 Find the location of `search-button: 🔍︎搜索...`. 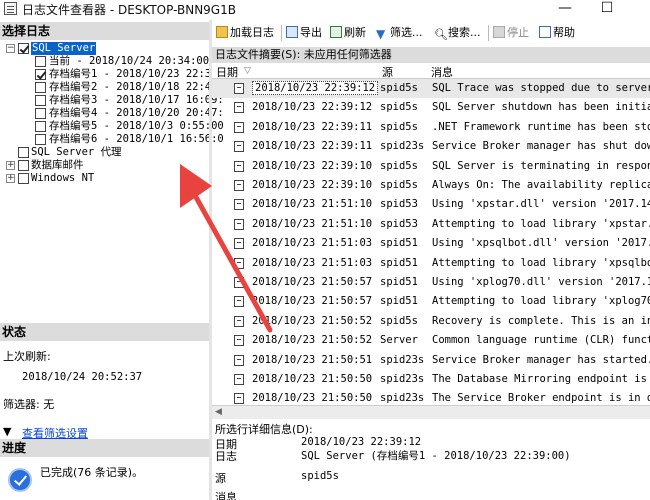

search-button: 🔍︎搜索... is located at coordinates (457, 33).